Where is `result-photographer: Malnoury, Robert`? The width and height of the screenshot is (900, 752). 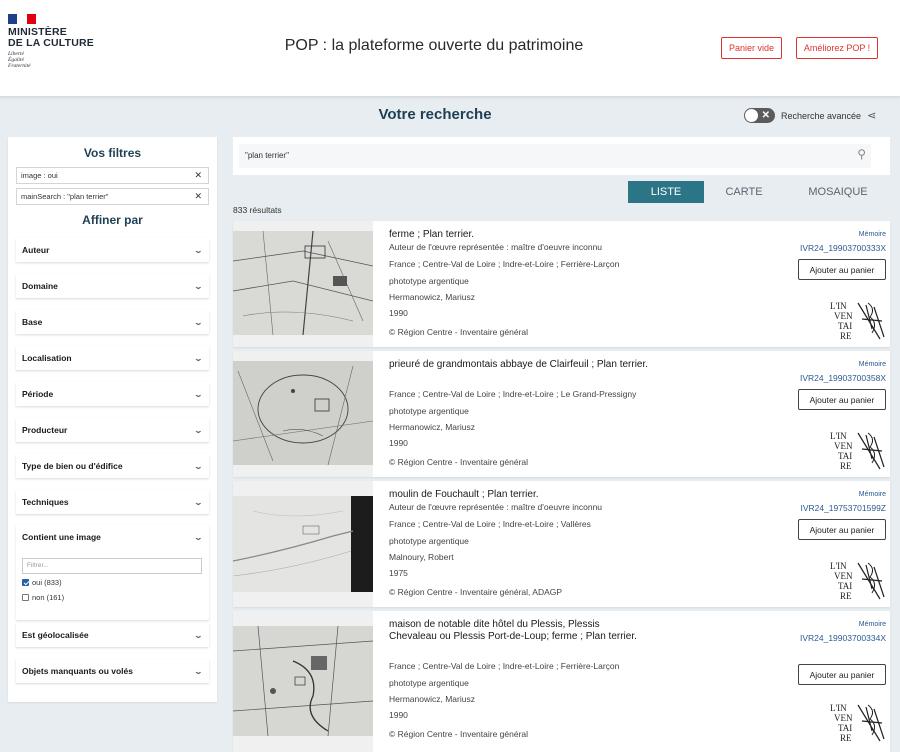
result-photographer: Malnoury, Robert is located at coordinates (421, 557).